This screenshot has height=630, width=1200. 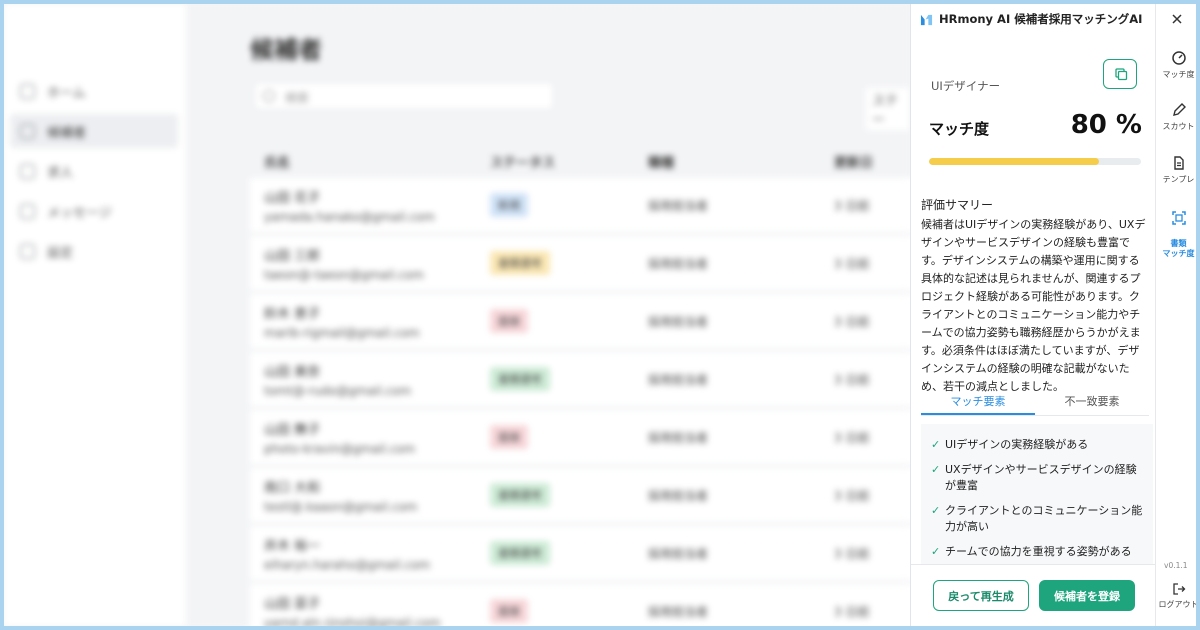 I want to click on candidate-cell: 山田 菜子 yarnd.aln.rjnohoi@gmail.com, so click(x=370, y=610).